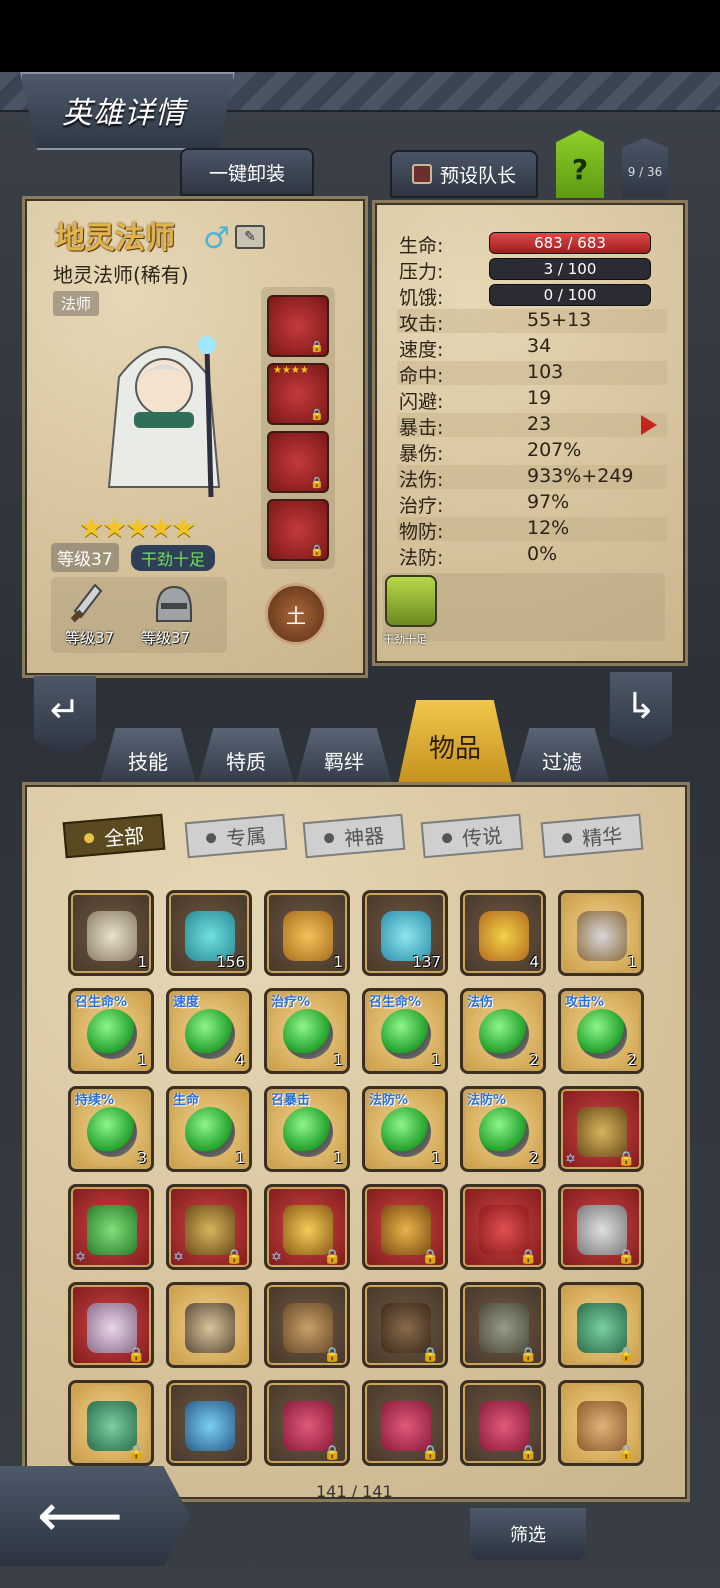 The height and width of the screenshot is (1588, 720). I want to click on item-gem: 速度 4, so click(209, 1031).